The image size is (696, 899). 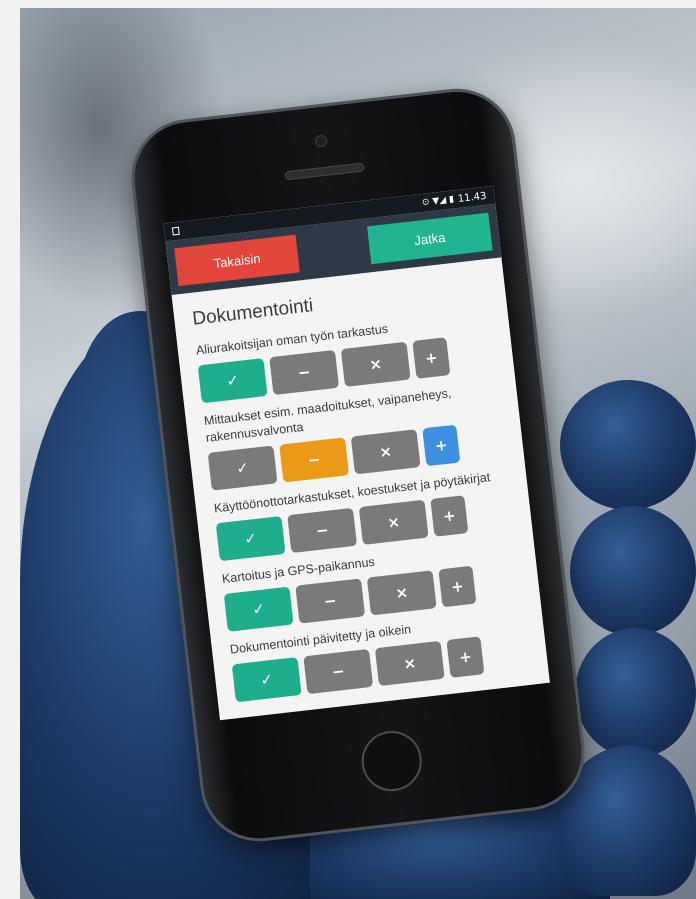 What do you see at coordinates (438, 201) in the screenshot?
I see `signal-icon: ⊙ ▼◢ ▮` at bounding box center [438, 201].